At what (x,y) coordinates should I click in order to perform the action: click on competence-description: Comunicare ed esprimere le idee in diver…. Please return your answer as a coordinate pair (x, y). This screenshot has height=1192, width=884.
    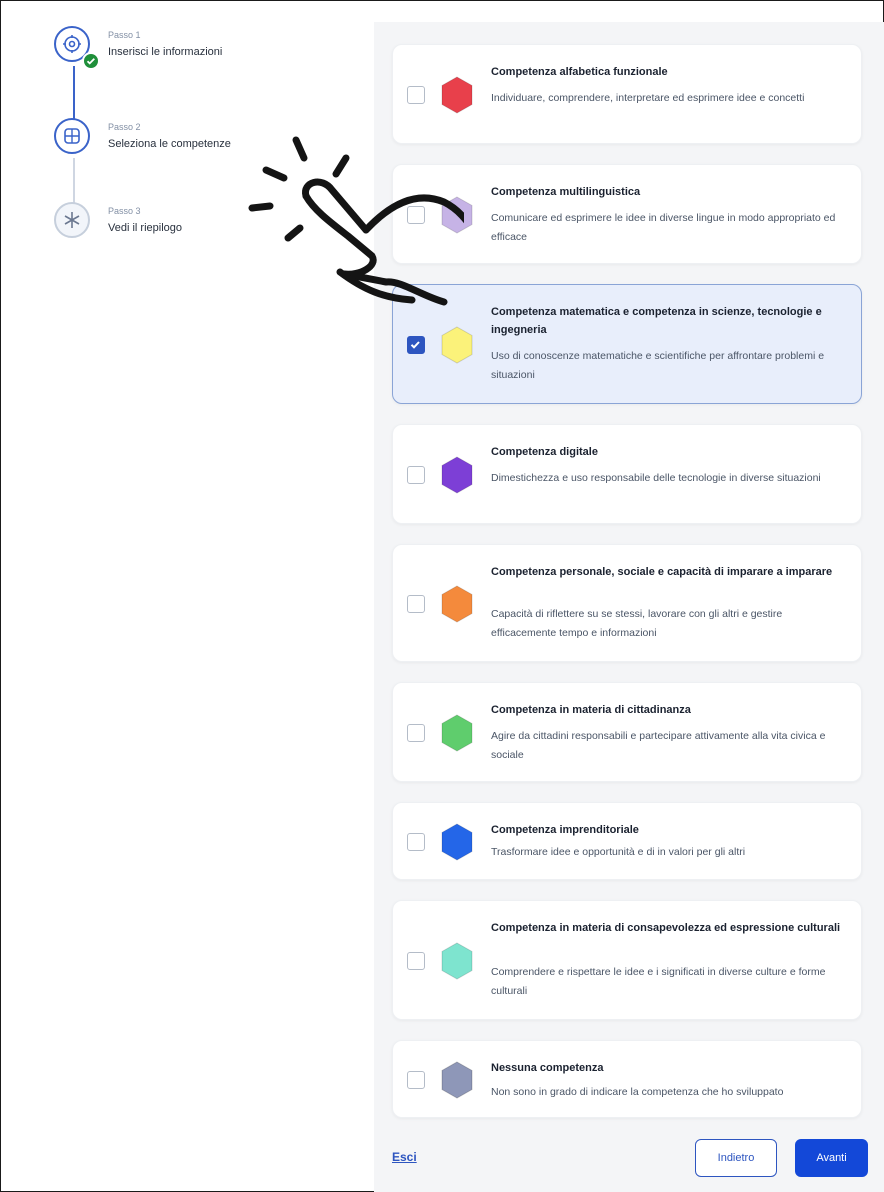
    Looking at the image, I should click on (663, 227).